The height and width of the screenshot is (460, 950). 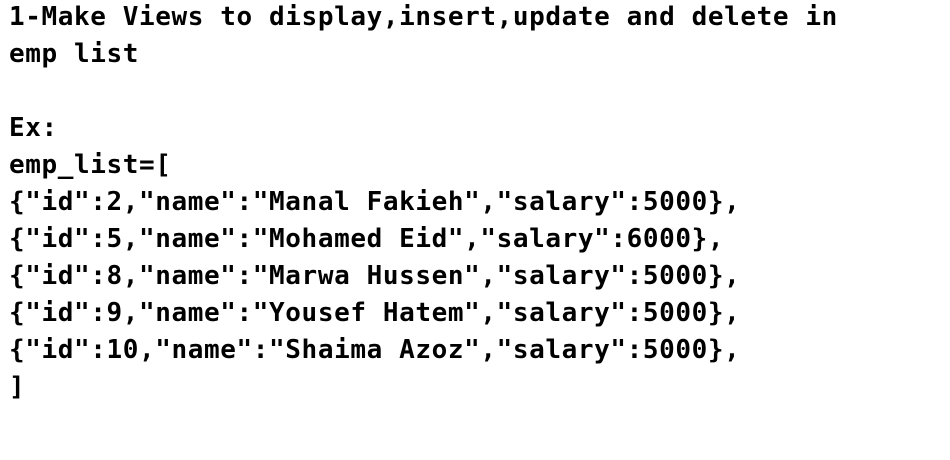 What do you see at coordinates (90, 165) in the screenshot?
I see `emp-list-open: emp_list=[` at bounding box center [90, 165].